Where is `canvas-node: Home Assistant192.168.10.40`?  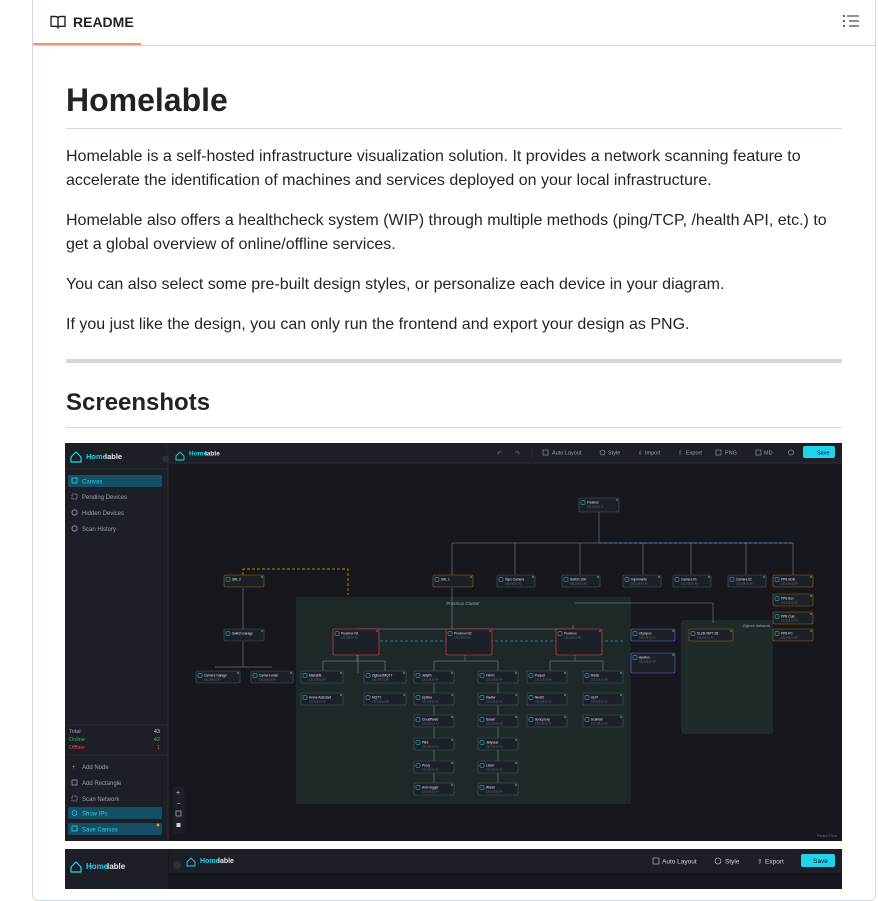
canvas-node: Home Assistant192.168.10.40 is located at coordinates (322, 699).